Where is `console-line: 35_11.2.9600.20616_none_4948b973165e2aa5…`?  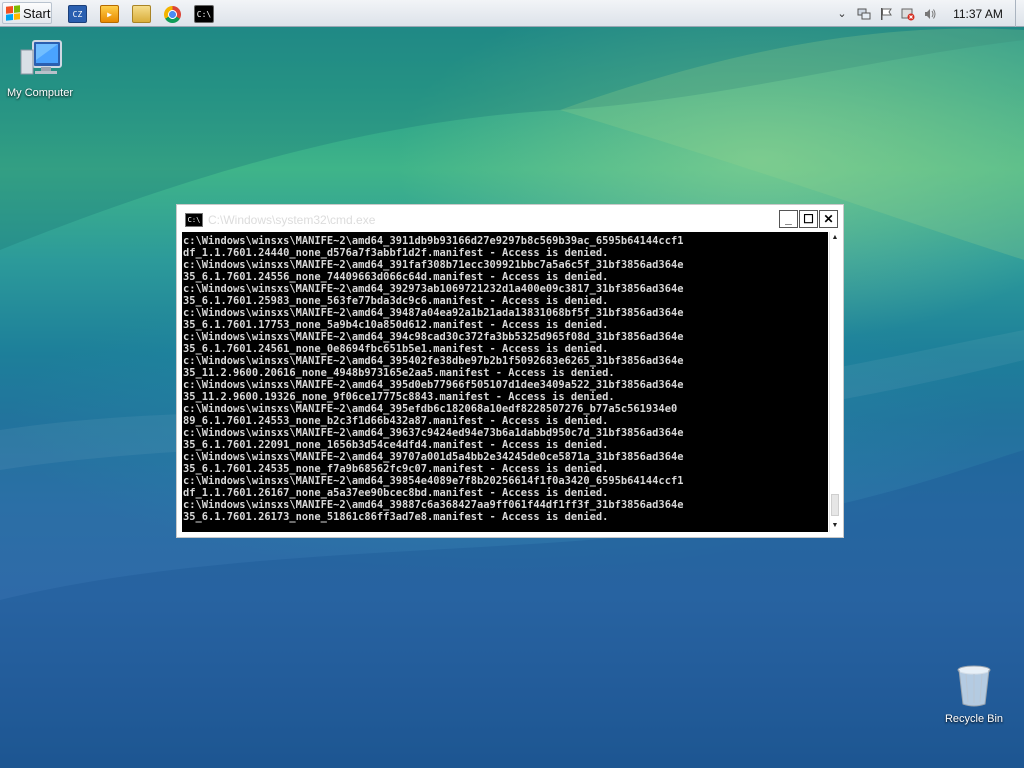 console-line: 35_11.2.9600.20616_none_4948b973165e2aa5… is located at coordinates (399, 373).